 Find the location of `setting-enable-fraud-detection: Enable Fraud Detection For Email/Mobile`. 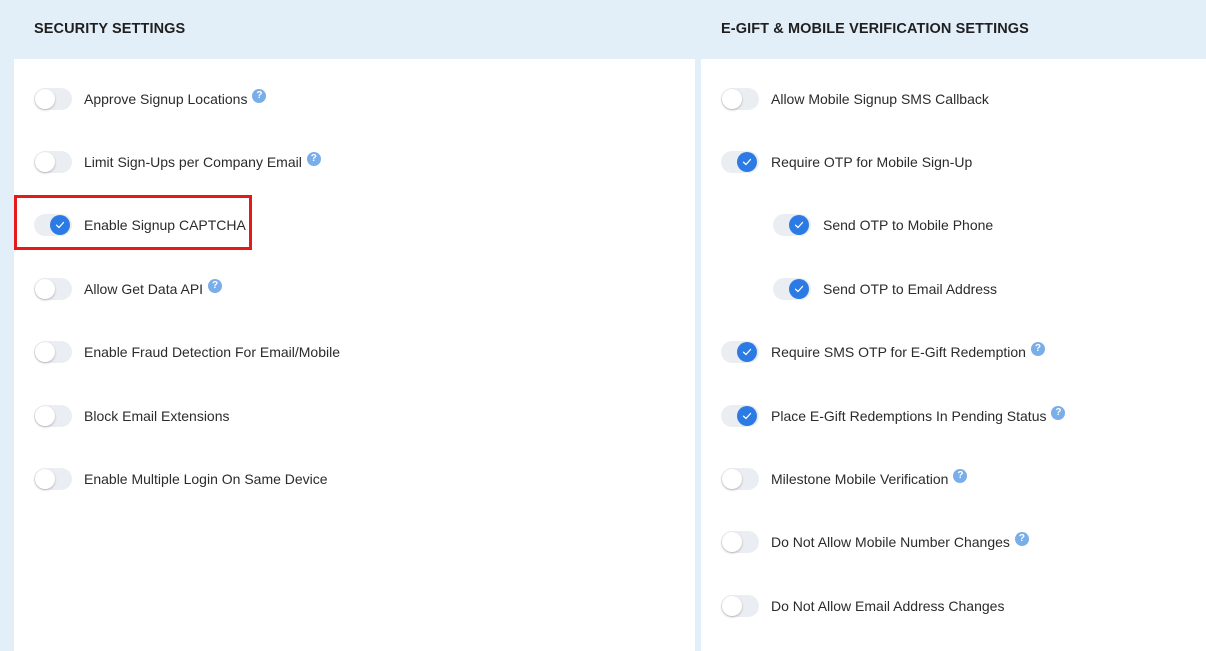

setting-enable-fraud-detection: Enable Fraud Detection For Email/Mobile is located at coordinates (187, 352).